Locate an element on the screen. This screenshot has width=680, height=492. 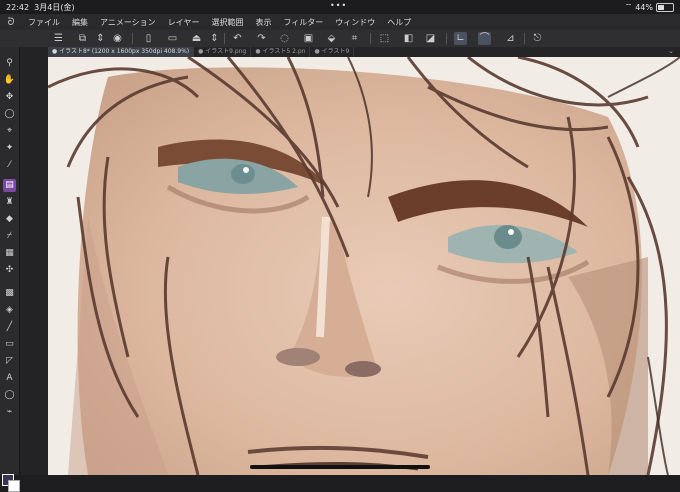
snap-ruler-icon: ∟ is located at coordinates (460, 38).